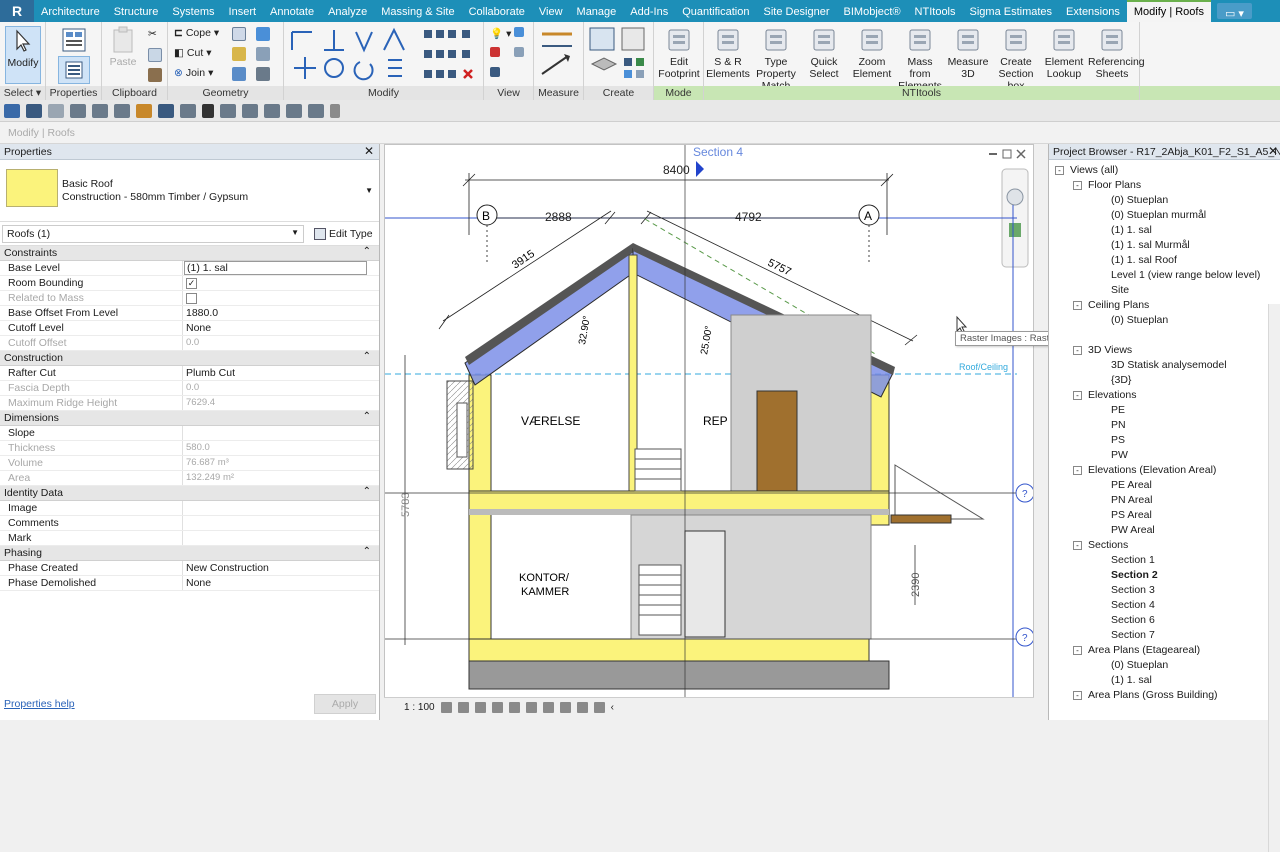 Image resolution: width=1280 pixels, height=852 pixels. Describe the element at coordinates (263, 74) in the screenshot. I see `remove-paint-icon` at that location.